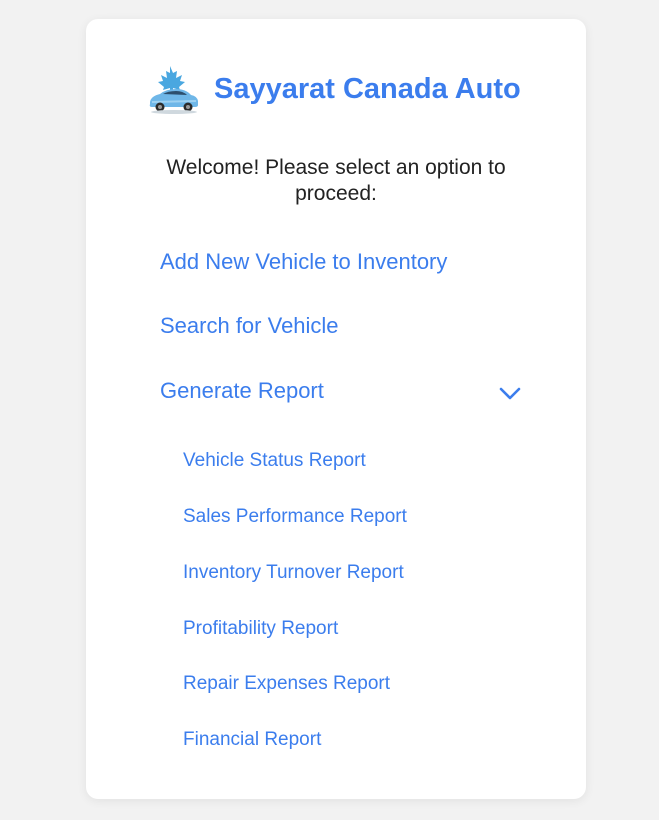 This screenshot has height=820, width=659. What do you see at coordinates (274, 461) in the screenshot?
I see `report-link-vehicle-status: Vehicle Status Report` at bounding box center [274, 461].